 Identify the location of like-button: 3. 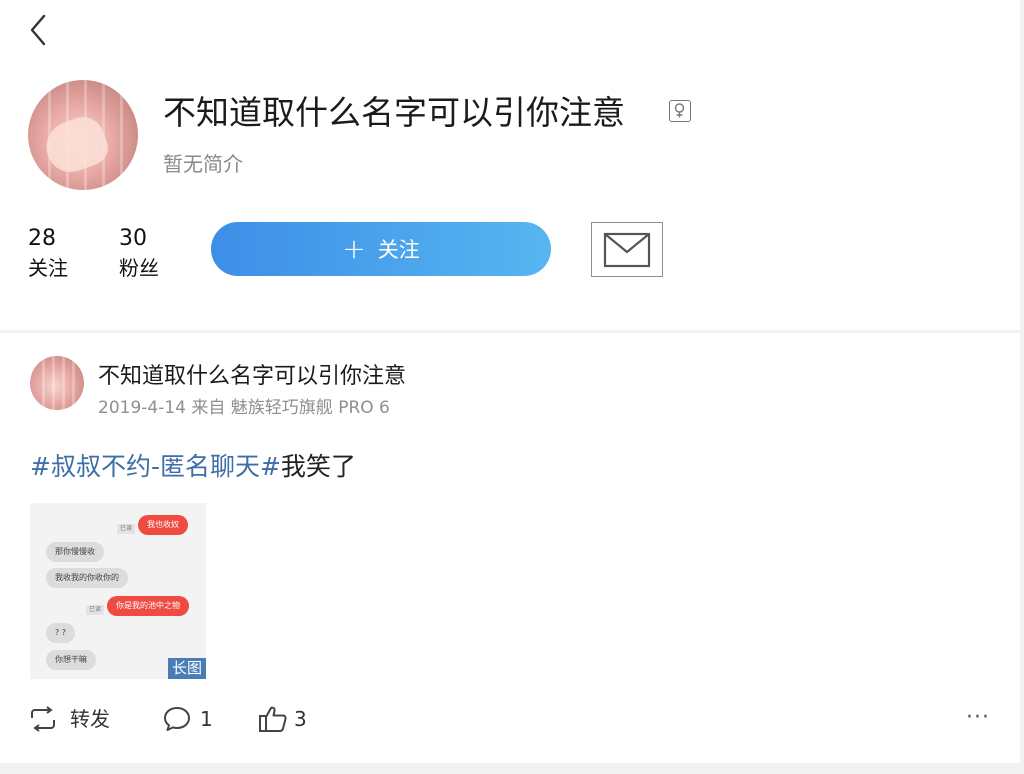
(282, 719).